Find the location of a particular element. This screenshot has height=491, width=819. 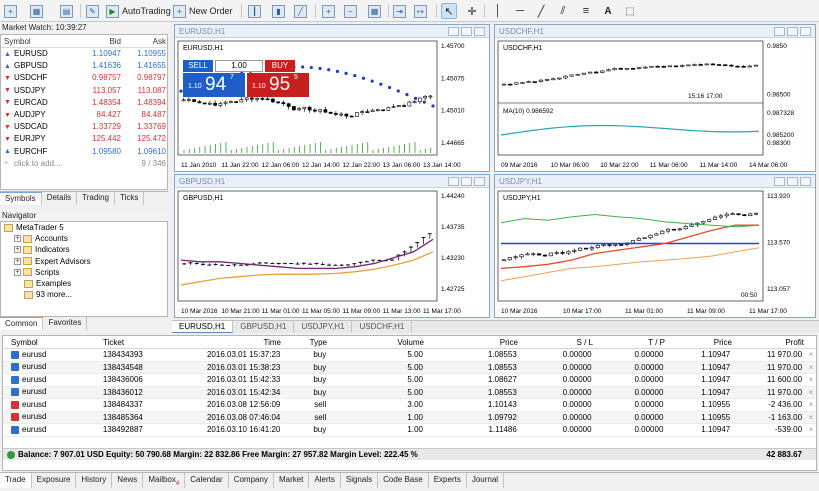

market-watch-row: ▼ AUDJPY 84.427 84.487 is located at coordinates (84, 115).